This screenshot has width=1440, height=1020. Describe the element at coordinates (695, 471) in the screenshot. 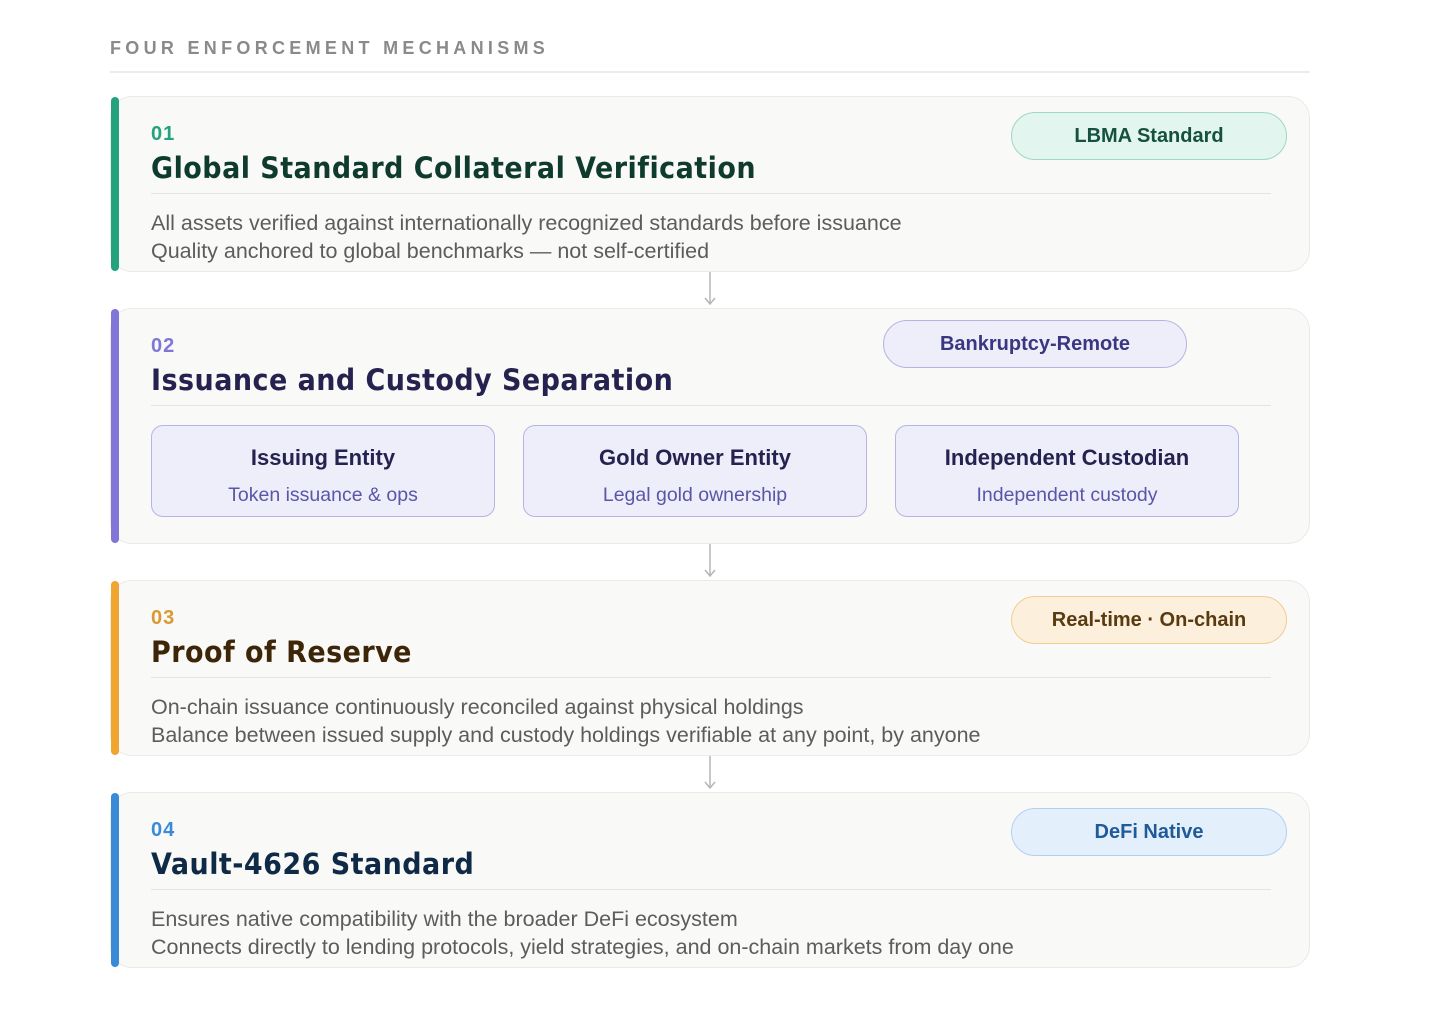

I see `entity-box-gold-owner: Gold Owner Entity Legal gold ownership` at that location.